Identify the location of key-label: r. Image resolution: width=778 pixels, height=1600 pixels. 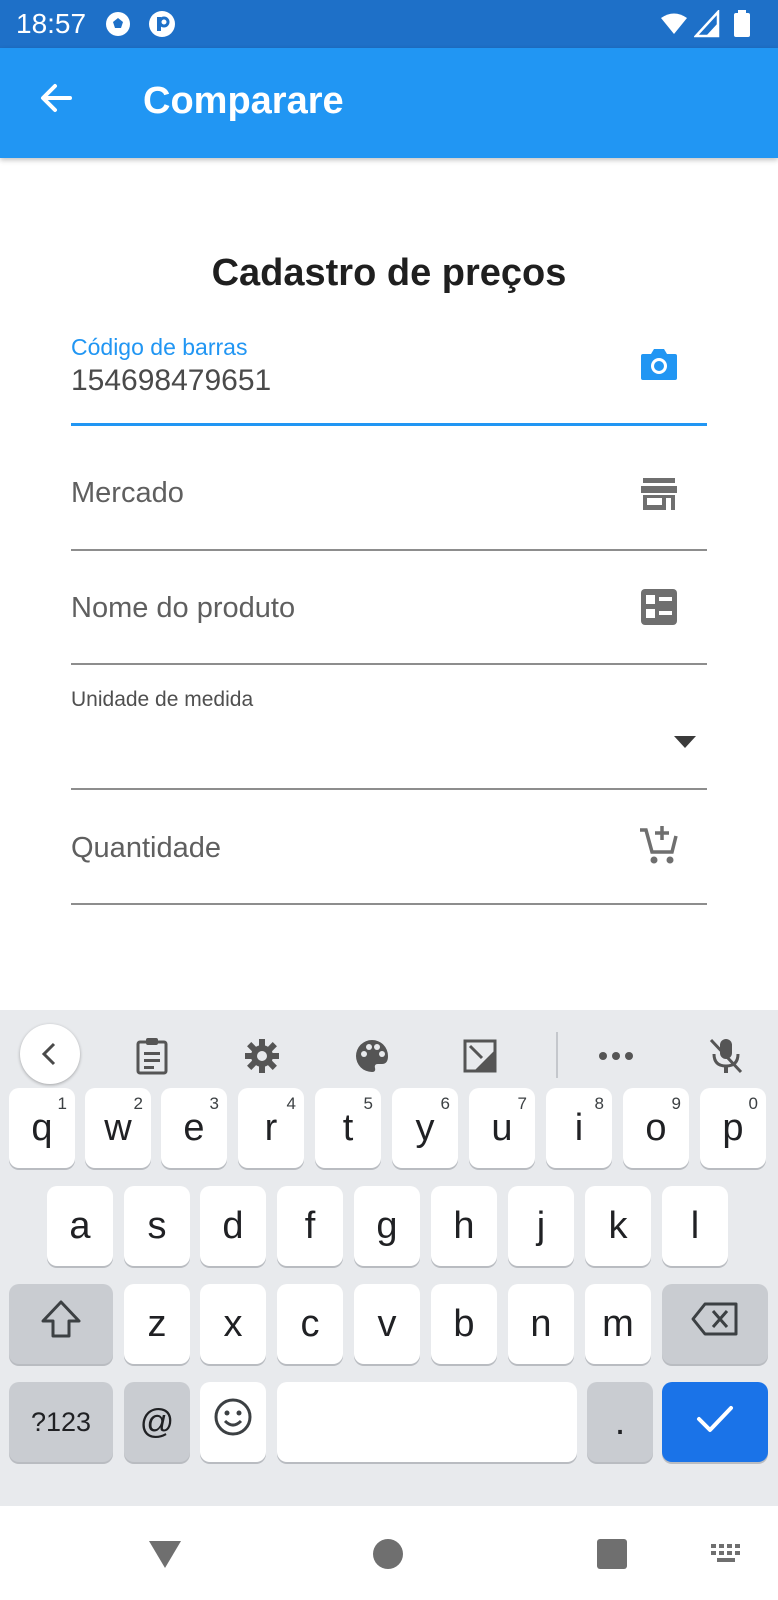
(271, 1127).